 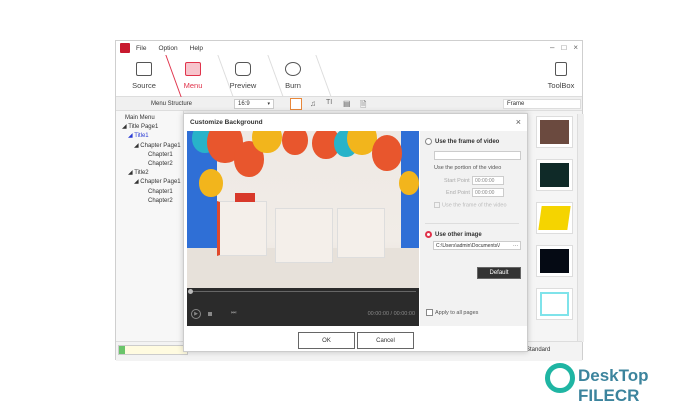 What do you see at coordinates (457, 181) in the screenshot?
I see `start-point-label: Start Point` at bounding box center [457, 181].